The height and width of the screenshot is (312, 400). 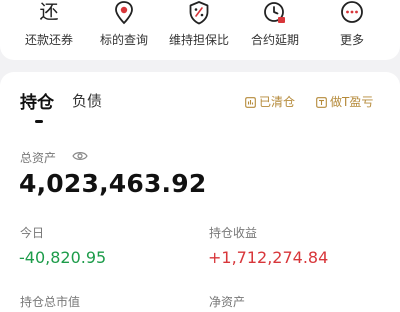 I want to click on shortcut-maintenance-ratio: 维持担保比, so click(x=199, y=30).